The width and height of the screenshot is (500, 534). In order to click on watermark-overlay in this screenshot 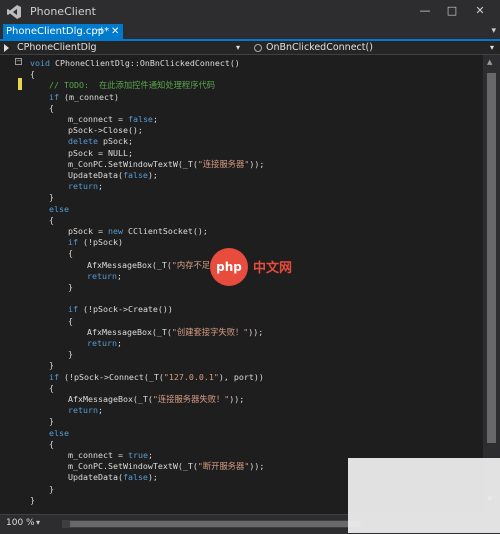, I will do `click(424, 495)`.